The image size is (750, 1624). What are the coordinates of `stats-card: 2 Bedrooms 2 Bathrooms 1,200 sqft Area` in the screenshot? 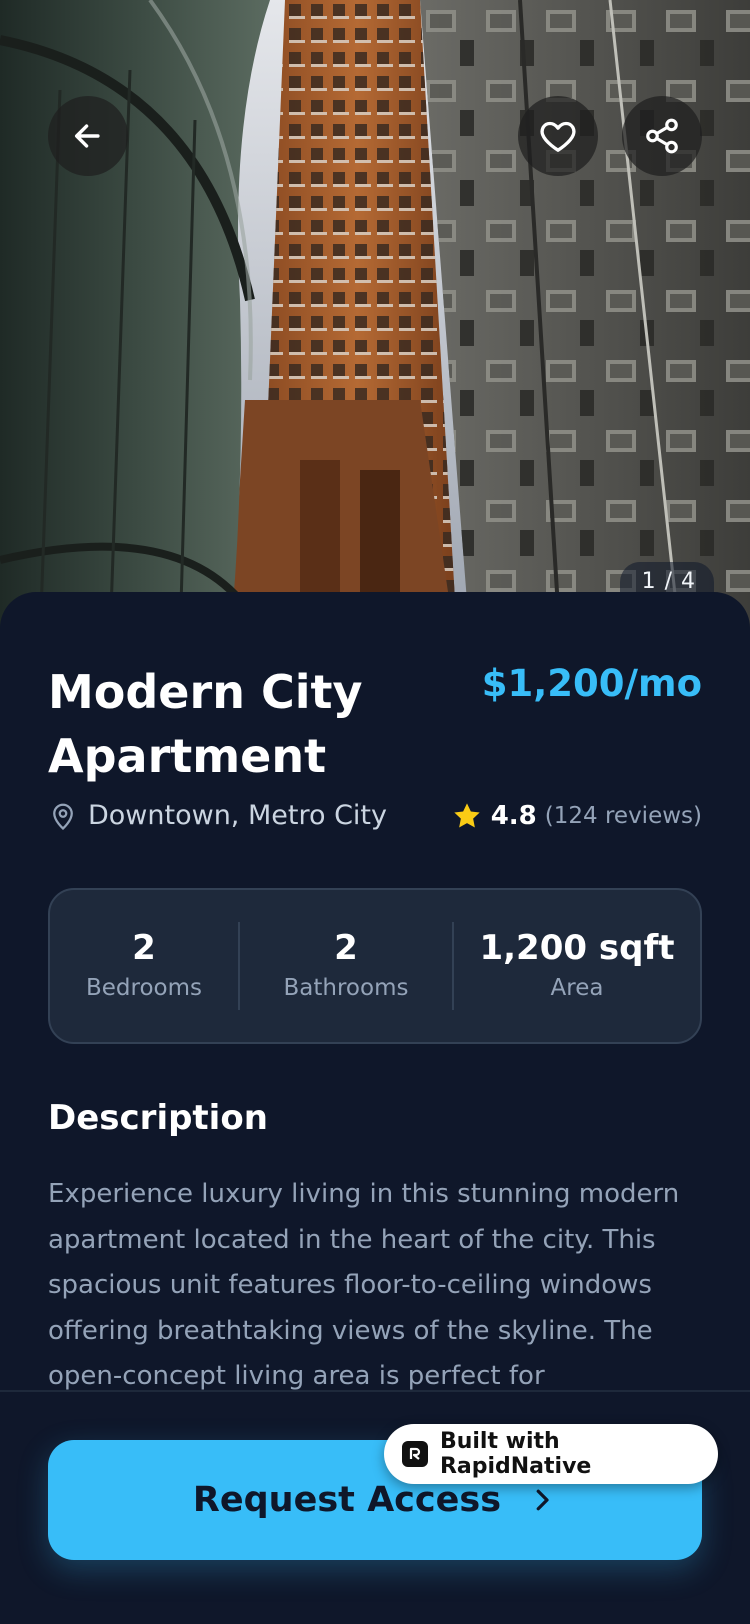 It's located at (375, 966).